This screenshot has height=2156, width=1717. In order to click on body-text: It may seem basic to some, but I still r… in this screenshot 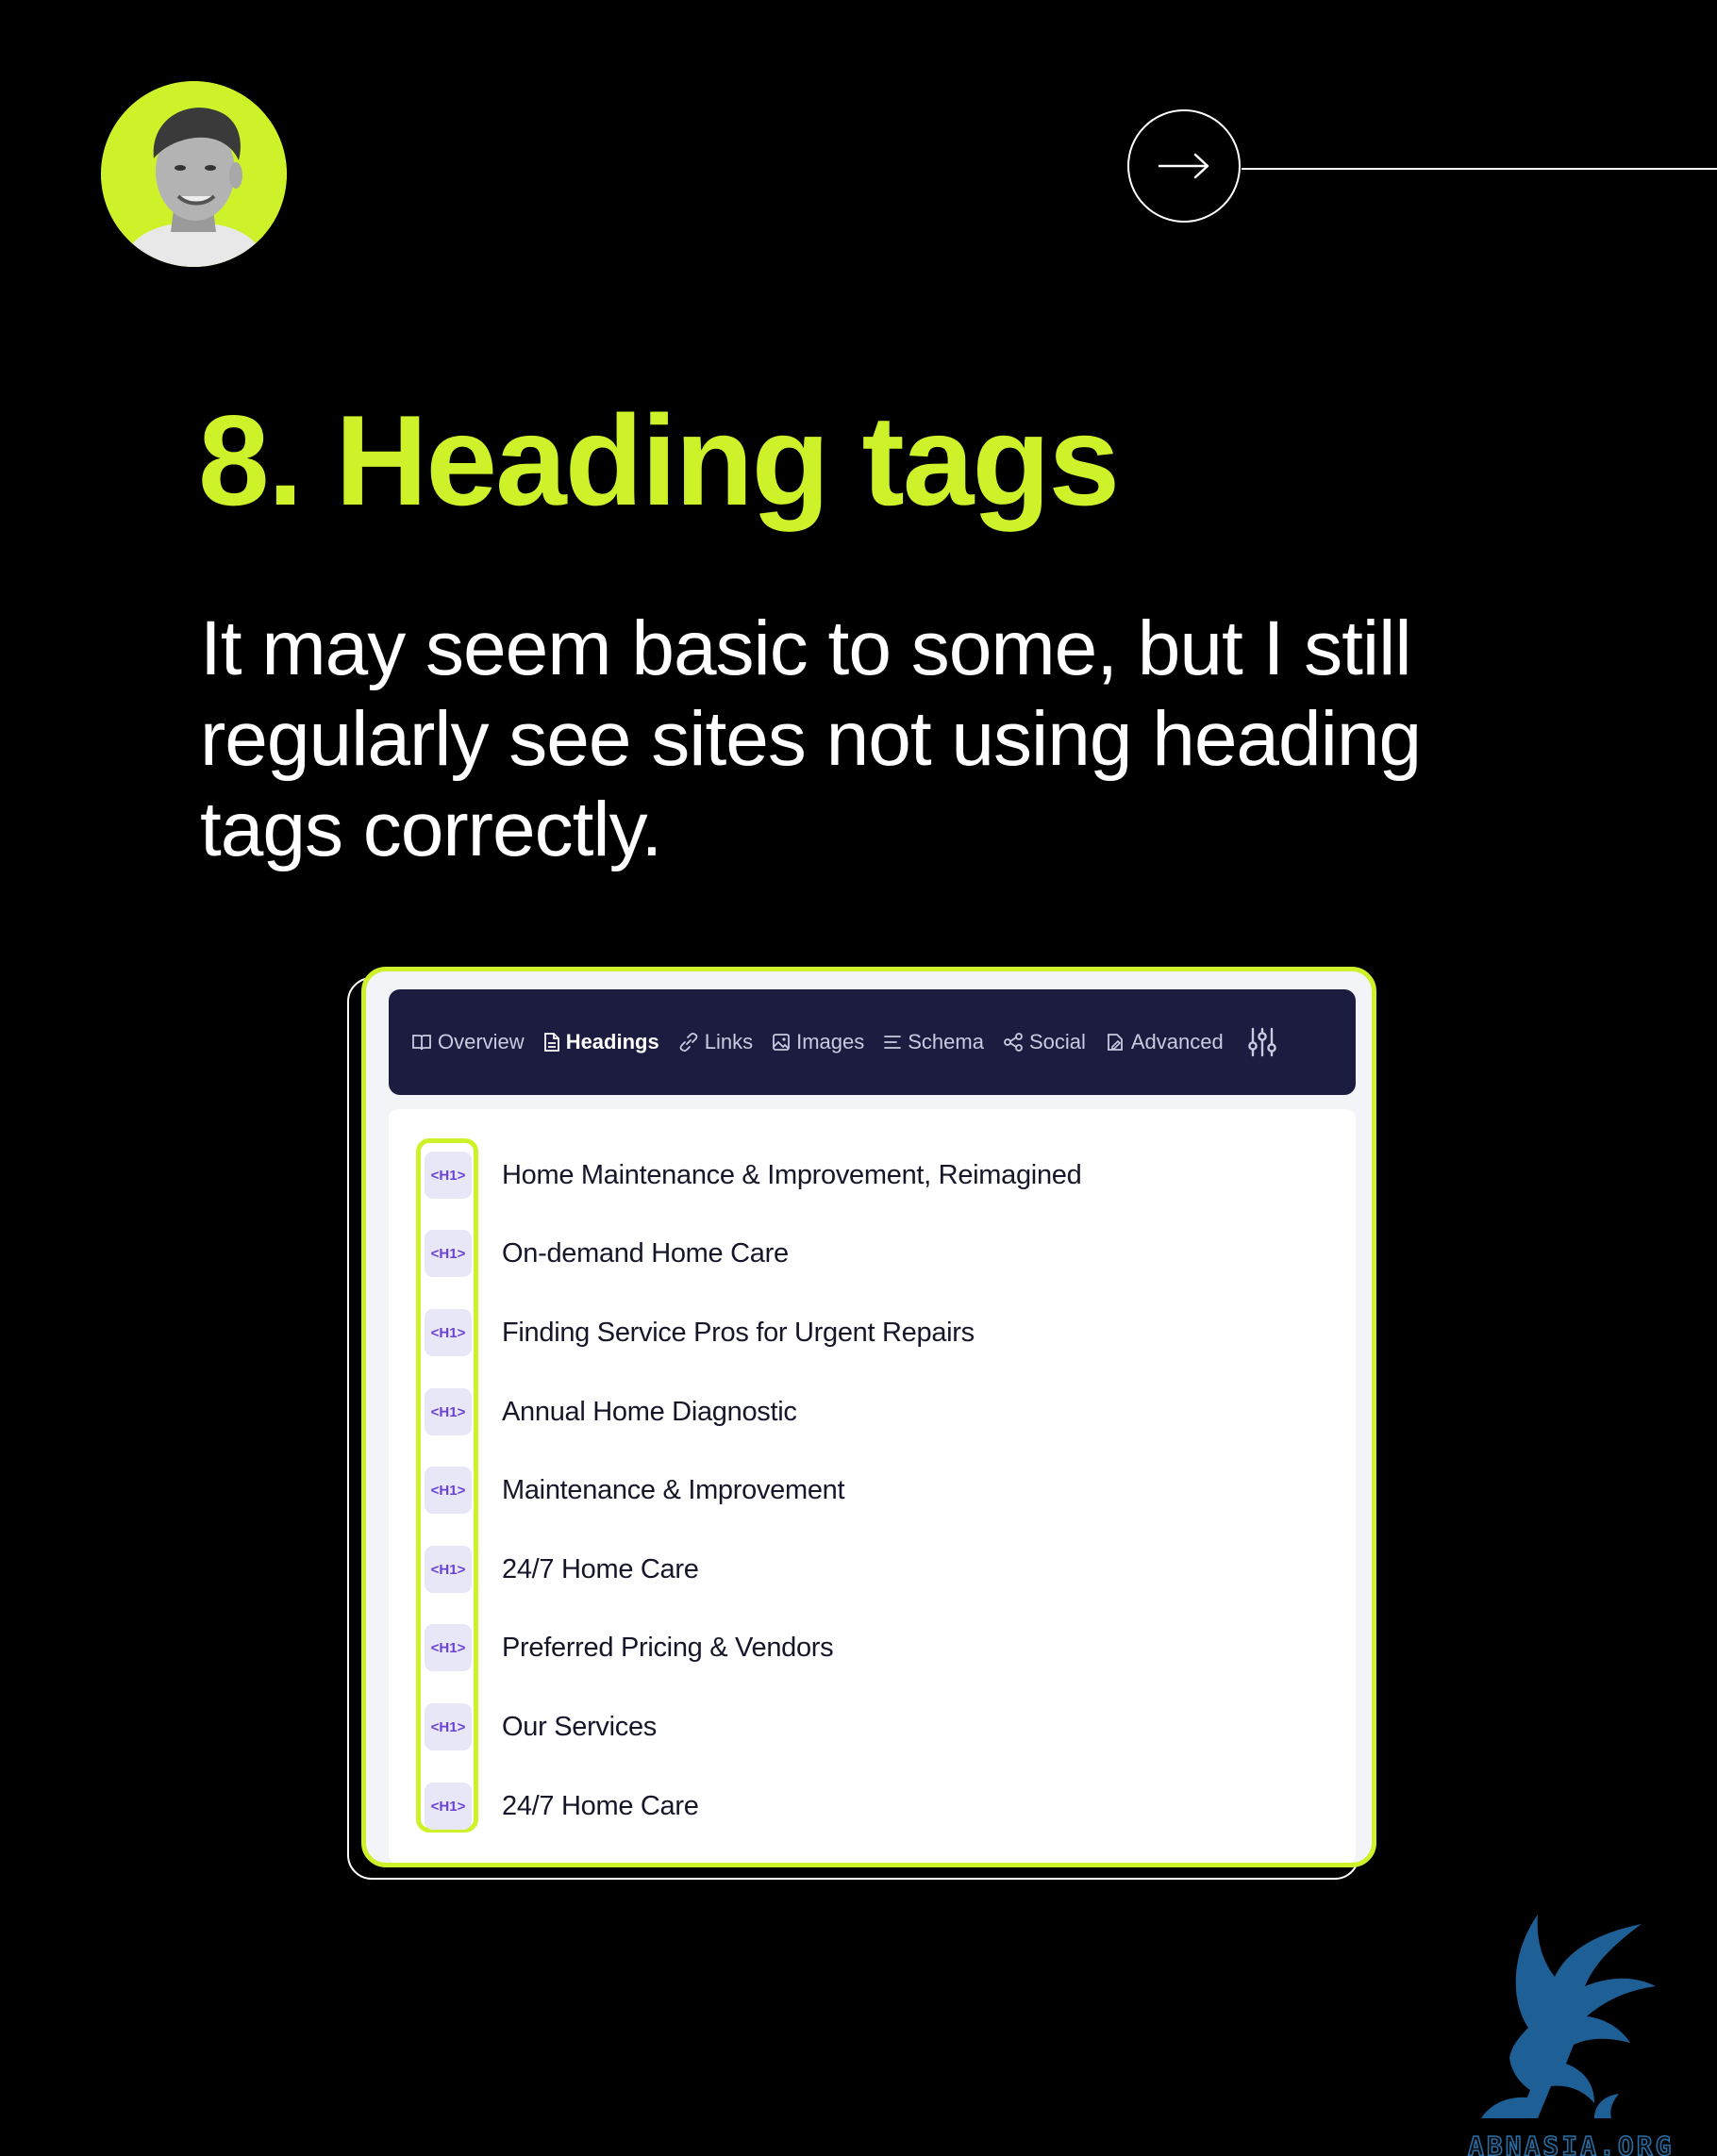, I will do `click(811, 738)`.